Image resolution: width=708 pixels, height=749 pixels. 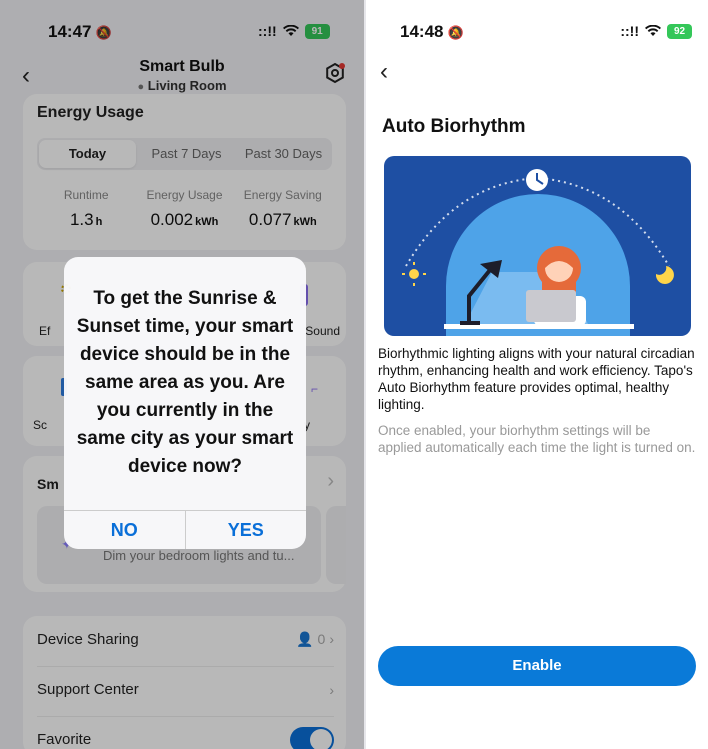 I want to click on wifi-icon, so click(x=653, y=30).